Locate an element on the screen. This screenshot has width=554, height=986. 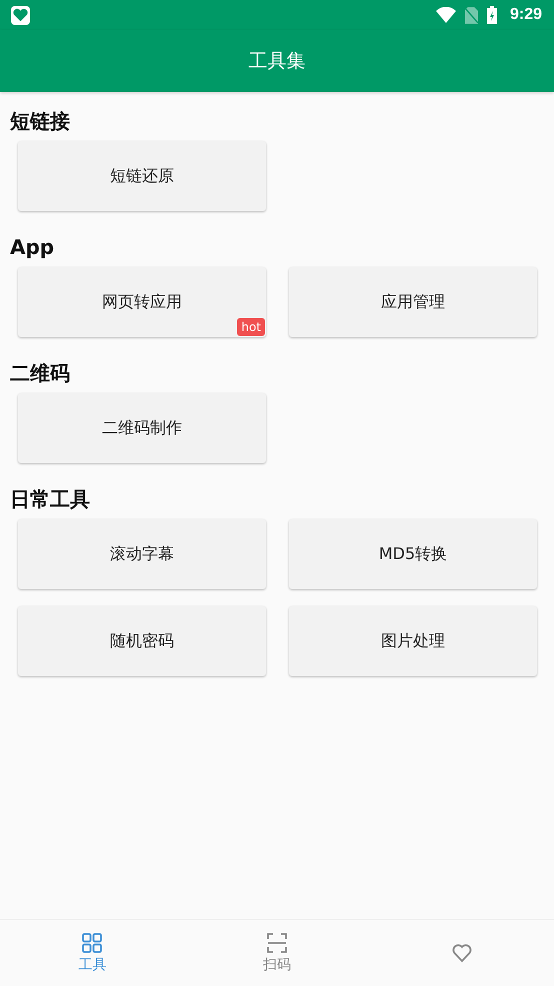
section-heading: 日常工具 is located at coordinates (50, 499).